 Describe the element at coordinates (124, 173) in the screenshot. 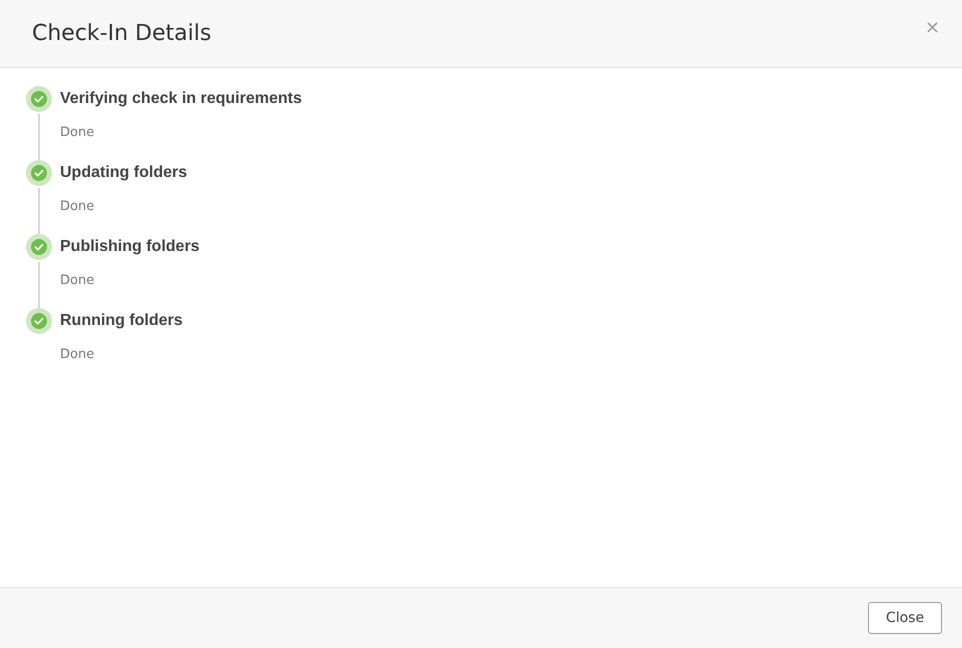

I see `step-title: Updating folders` at that location.